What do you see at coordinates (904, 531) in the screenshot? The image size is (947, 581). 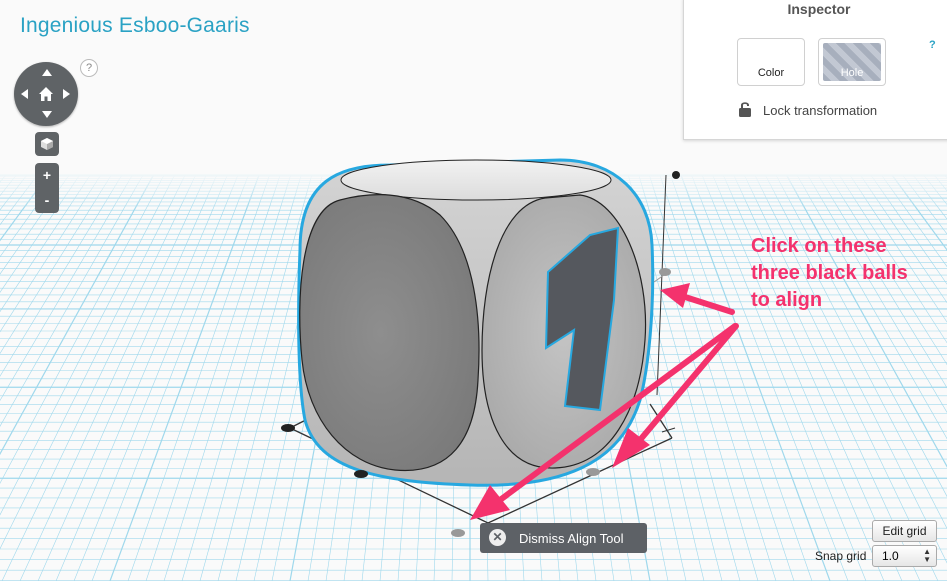 I see `edit-grid-button: Edit grid` at bounding box center [904, 531].